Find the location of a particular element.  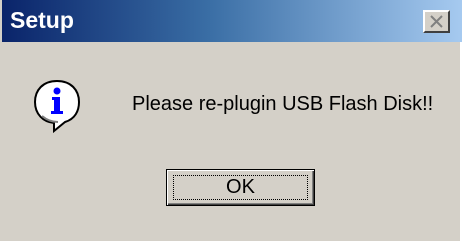

window-title: Setup is located at coordinates (42, 20).